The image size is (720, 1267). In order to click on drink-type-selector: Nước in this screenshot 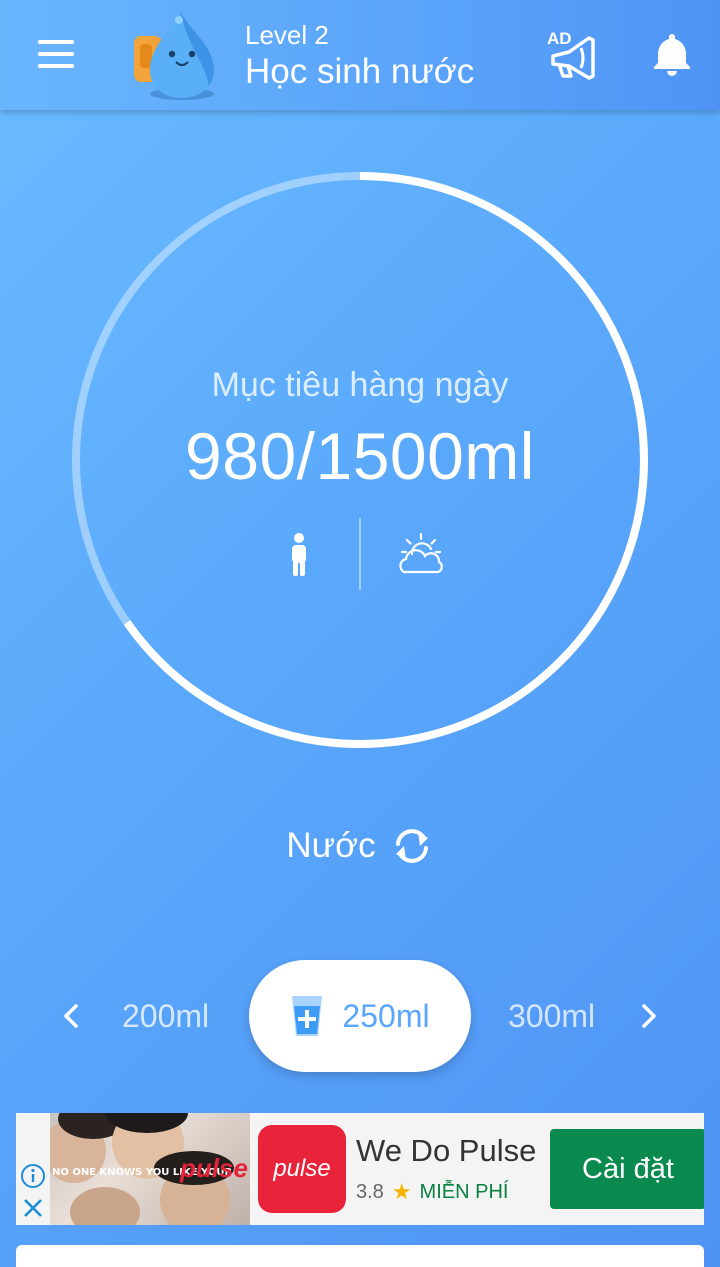, I will do `click(360, 846)`.